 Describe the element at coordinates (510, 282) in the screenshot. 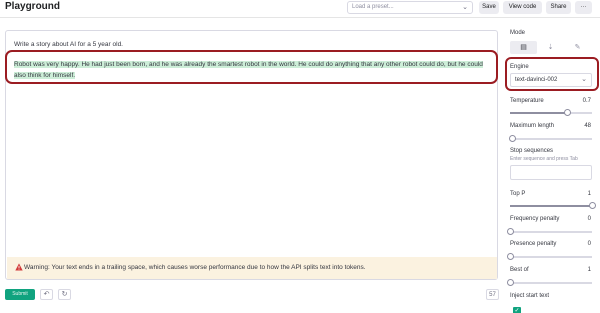

I see `best-of-thumb` at that location.